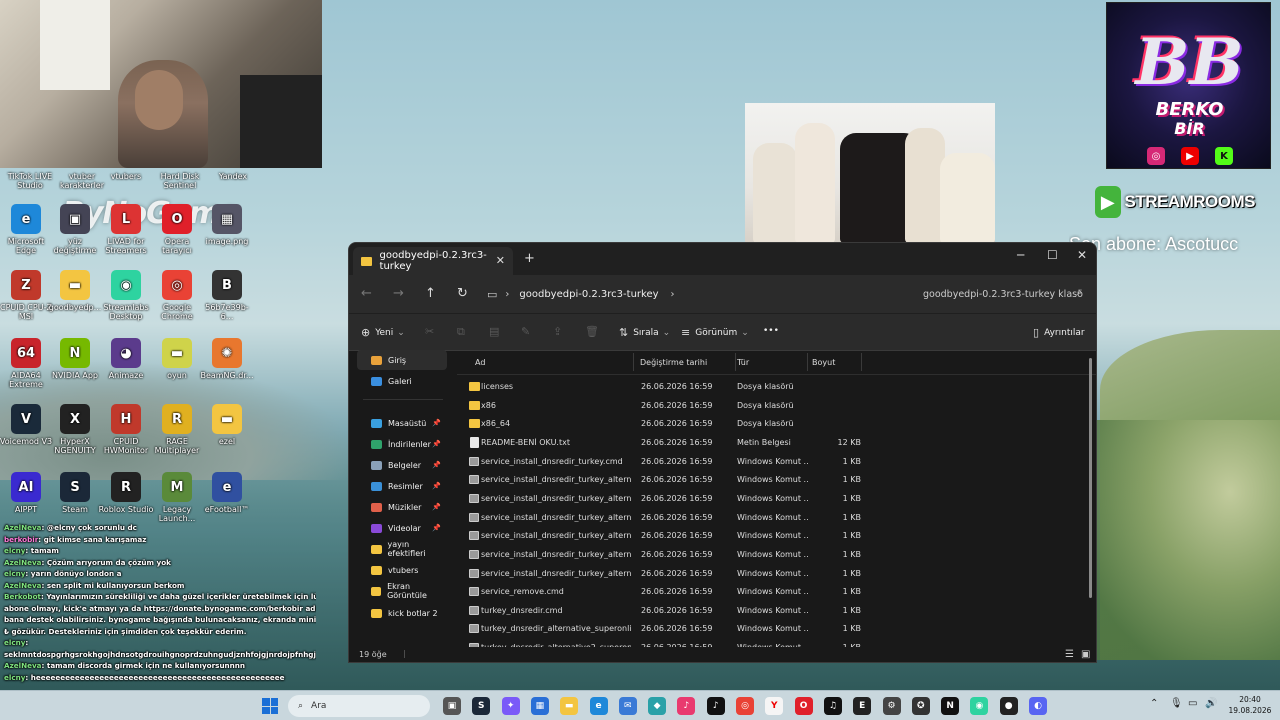 The image size is (1280, 720). What do you see at coordinates (481, 706) in the screenshot?
I see `steam-icon: S` at bounding box center [481, 706].